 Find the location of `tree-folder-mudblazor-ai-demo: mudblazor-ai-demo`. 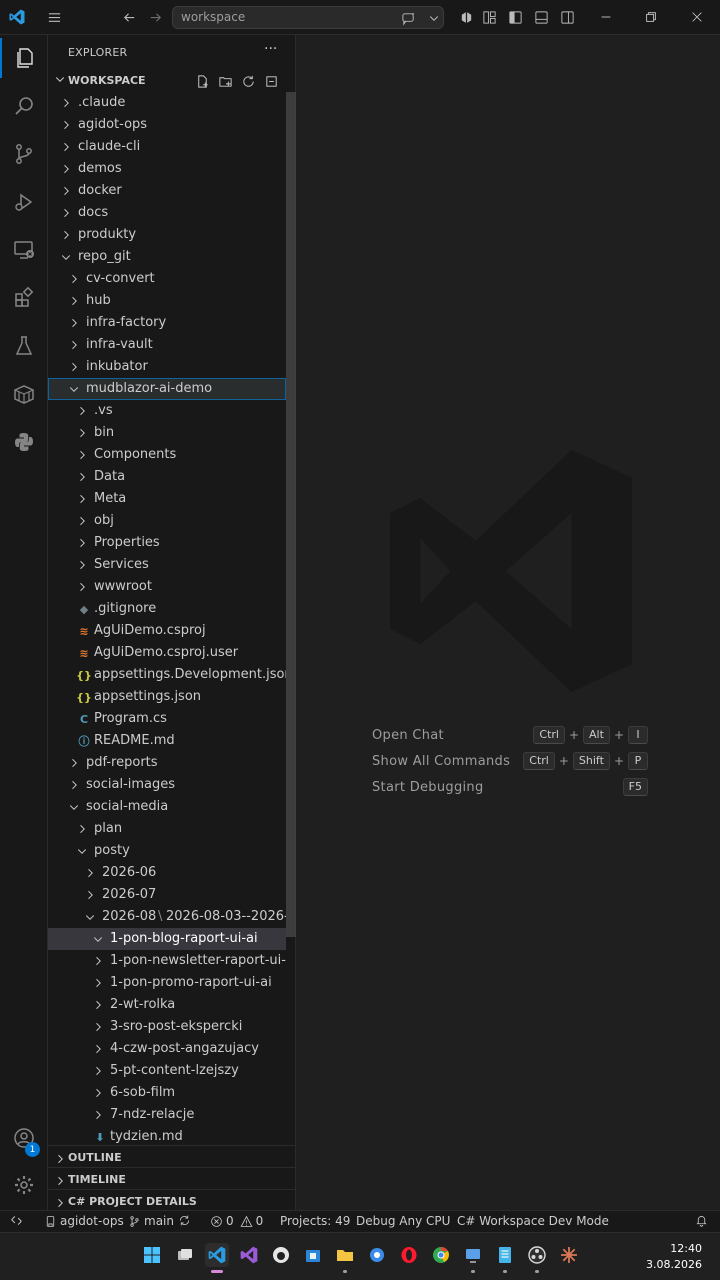

tree-folder-mudblazor-ai-demo: mudblazor-ai-demo is located at coordinates (167, 389).